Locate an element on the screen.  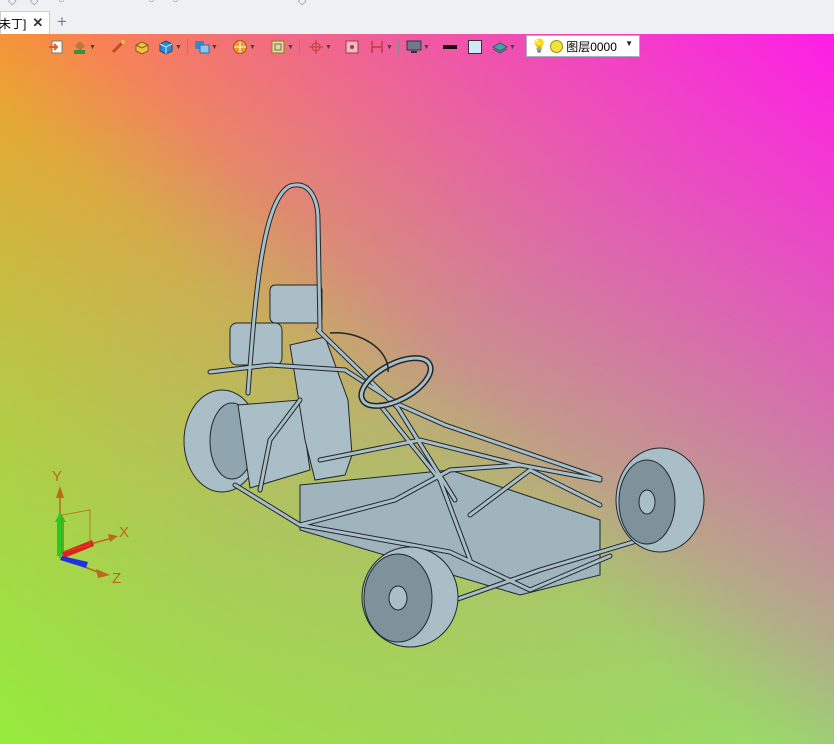
section-button: ▼ is located at coordinates (381, 47).